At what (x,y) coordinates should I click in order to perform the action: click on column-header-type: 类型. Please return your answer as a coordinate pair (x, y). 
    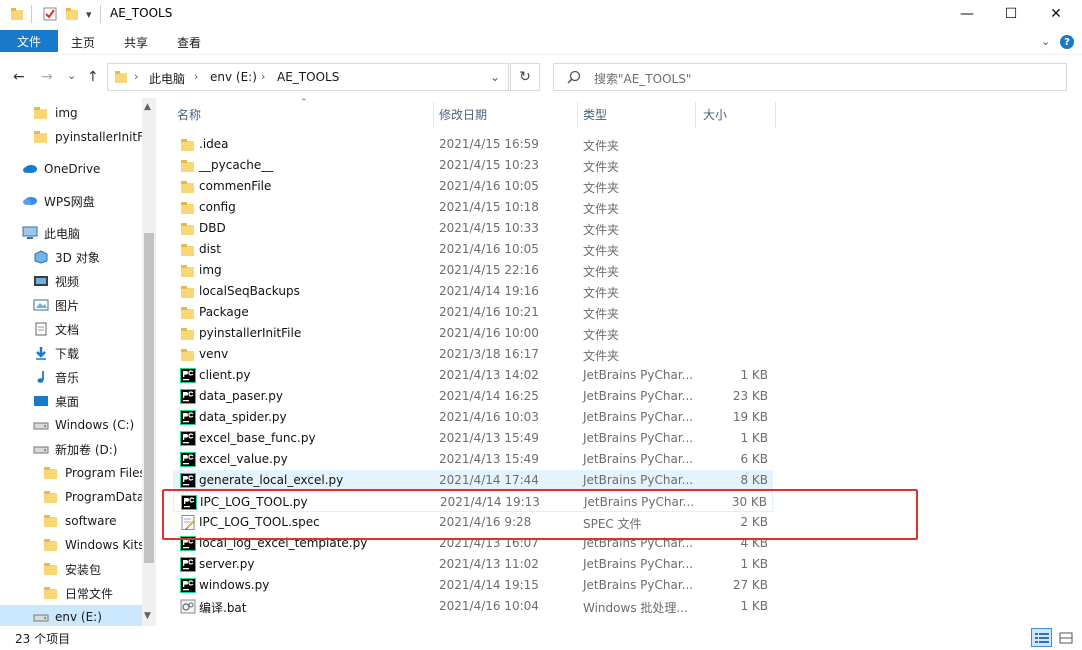
    Looking at the image, I should click on (636, 114).